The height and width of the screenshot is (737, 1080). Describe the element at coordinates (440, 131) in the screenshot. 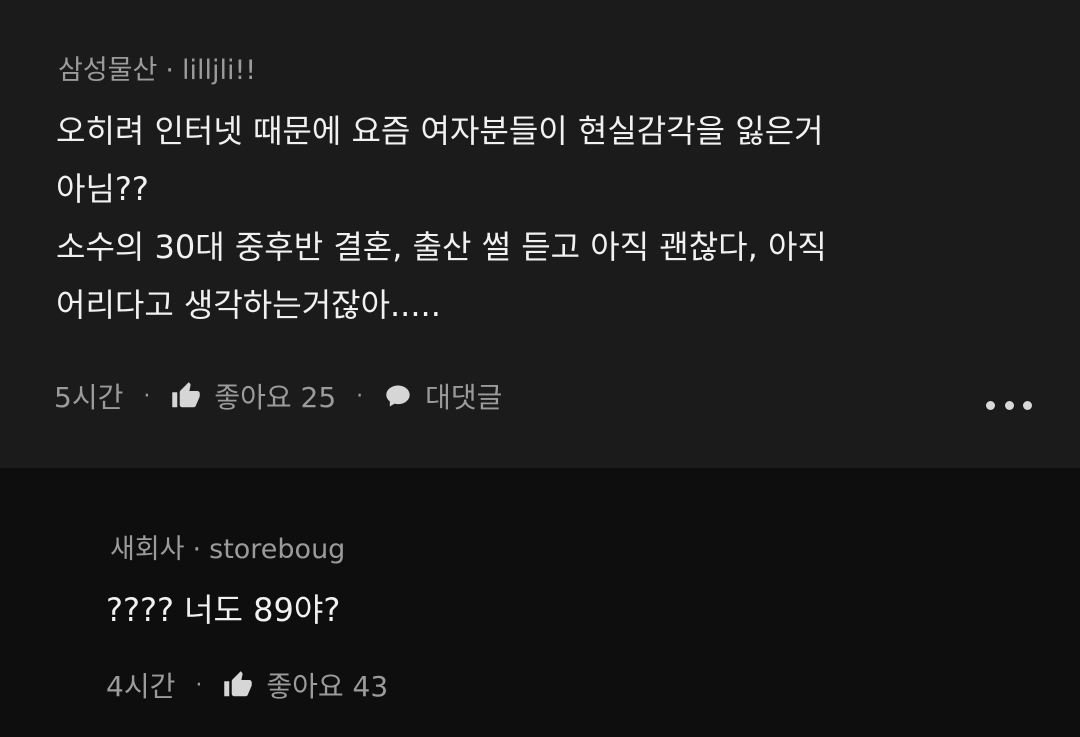

I see `comment-line: 오히려 인터넷 때문에 요즘 여자분들이 현실감각을 잃은거` at that location.